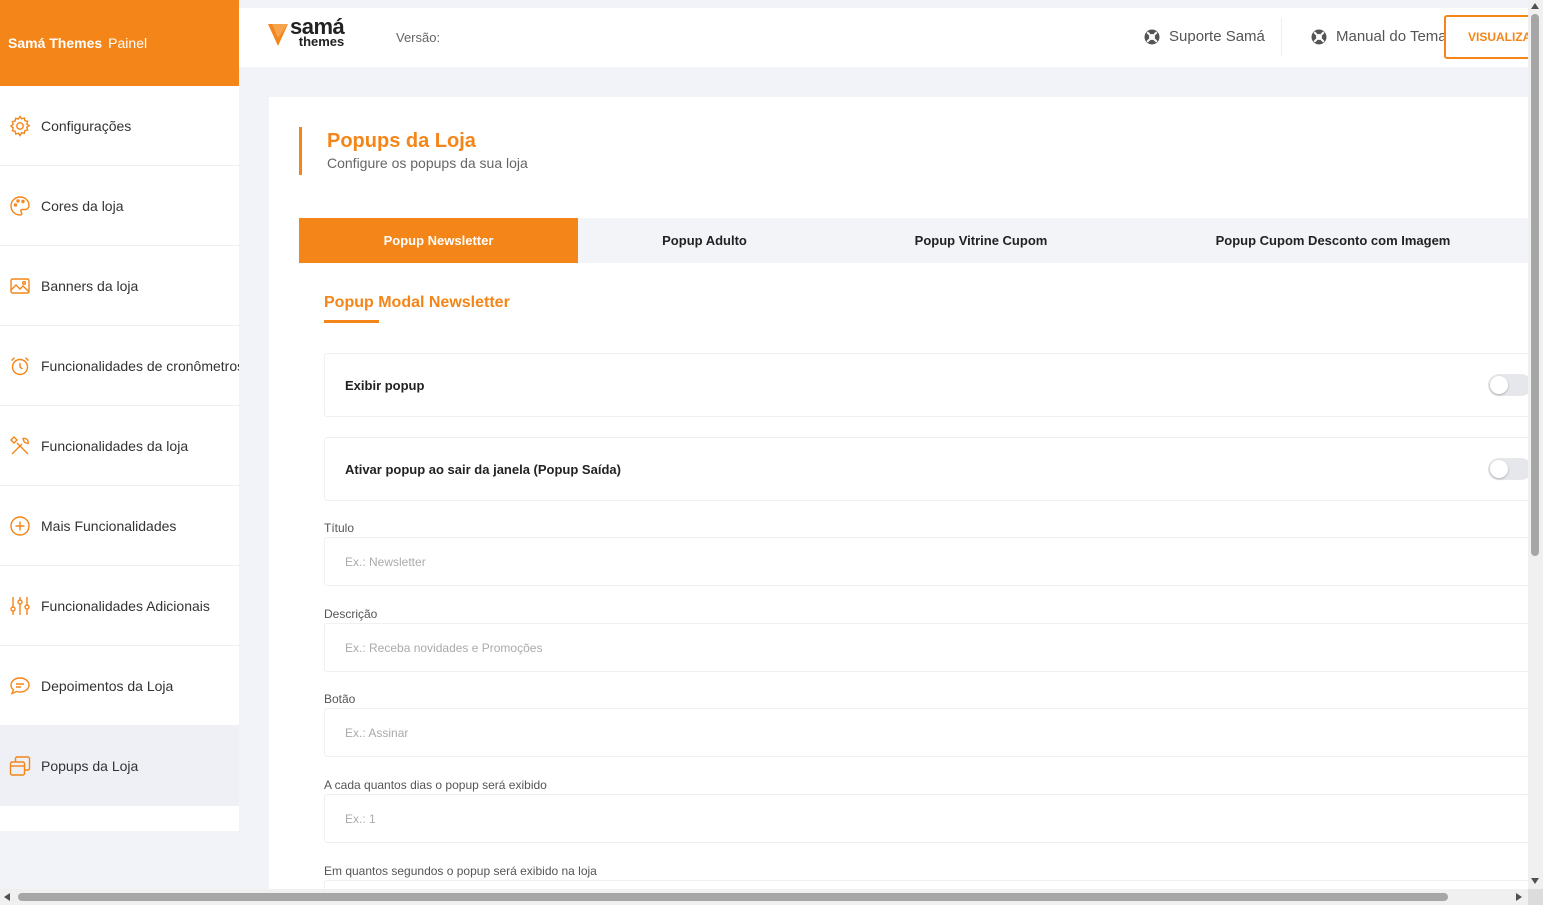  I want to click on sidebar-item-label: Configurações, so click(86, 125).